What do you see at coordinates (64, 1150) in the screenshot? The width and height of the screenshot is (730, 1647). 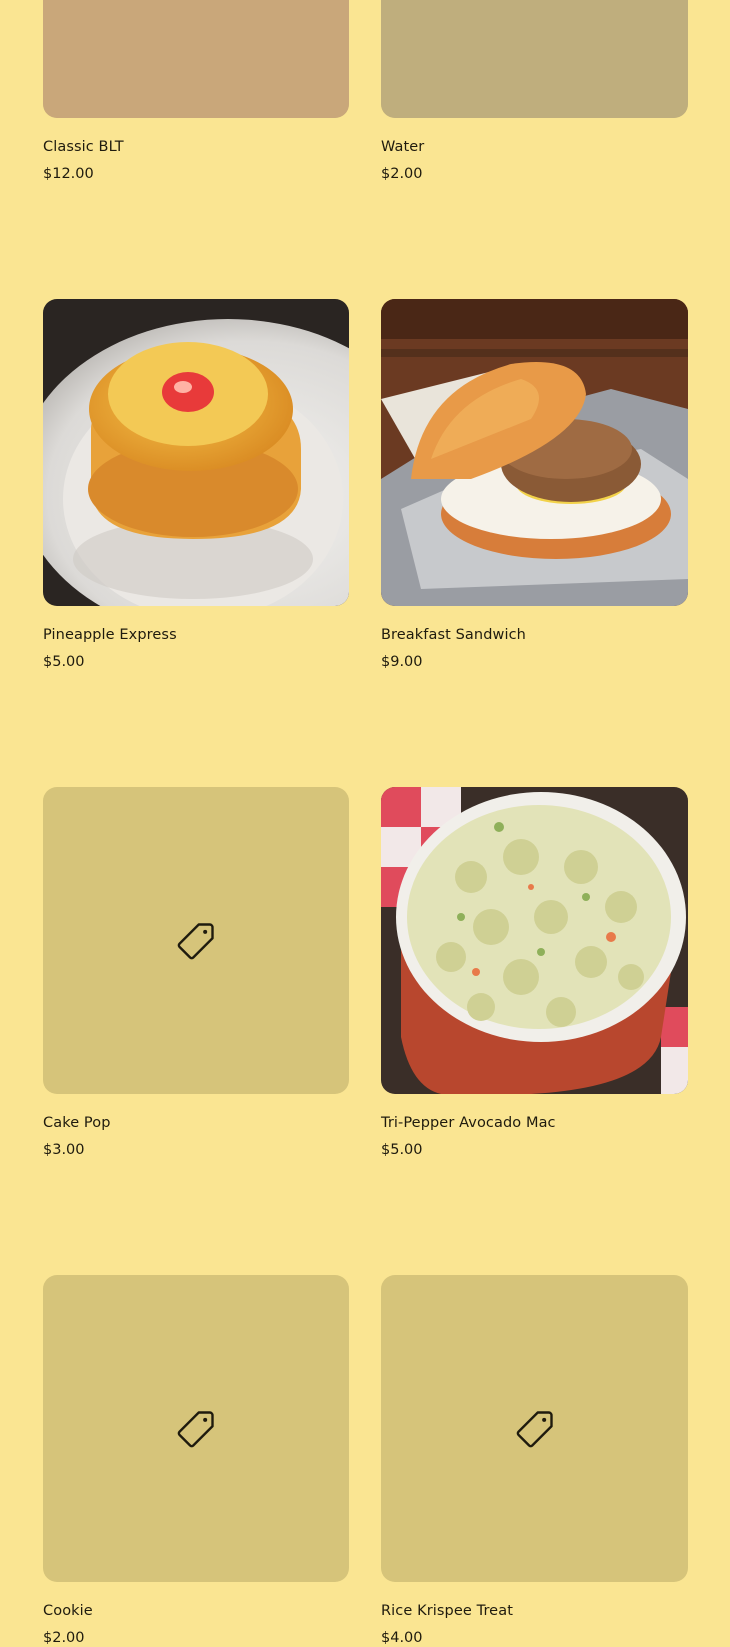 I see `product-price: $3.00` at bounding box center [64, 1150].